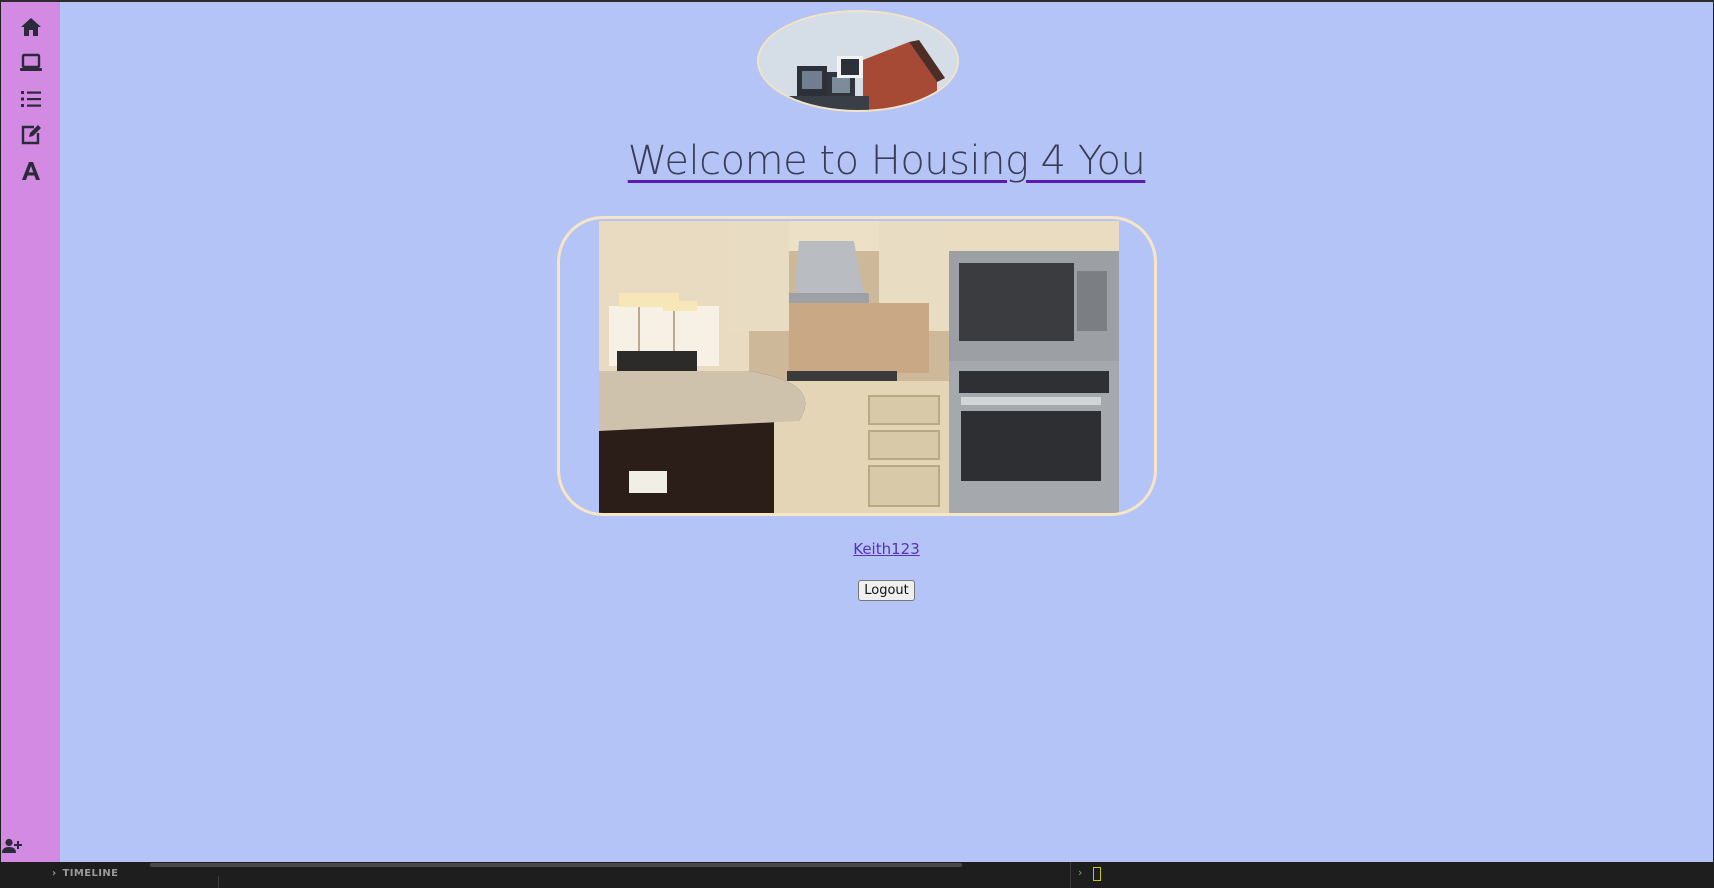 The width and height of the screenshot is (1714, 888). What do you see at coordinates (30, 99) in the screenshot?
I see `list-icon` at bounding box center [30, 99].